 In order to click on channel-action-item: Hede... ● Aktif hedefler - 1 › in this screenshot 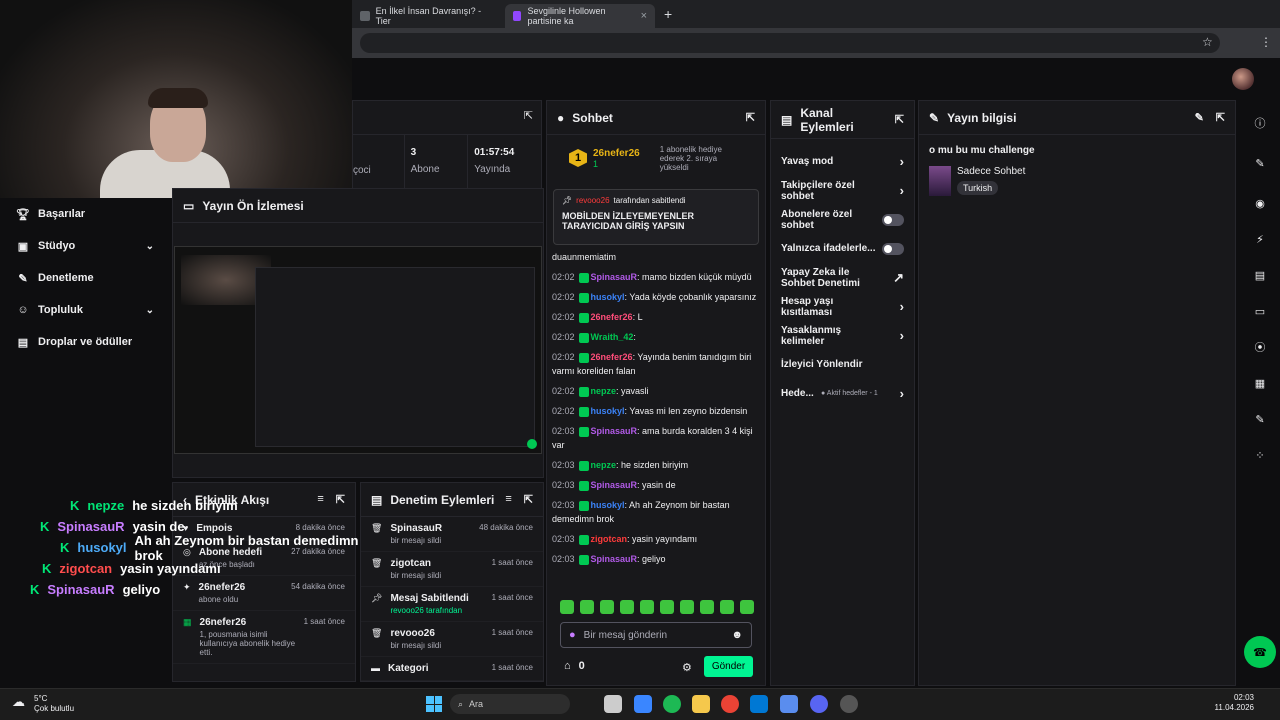, I will do `click(842, 393)`.